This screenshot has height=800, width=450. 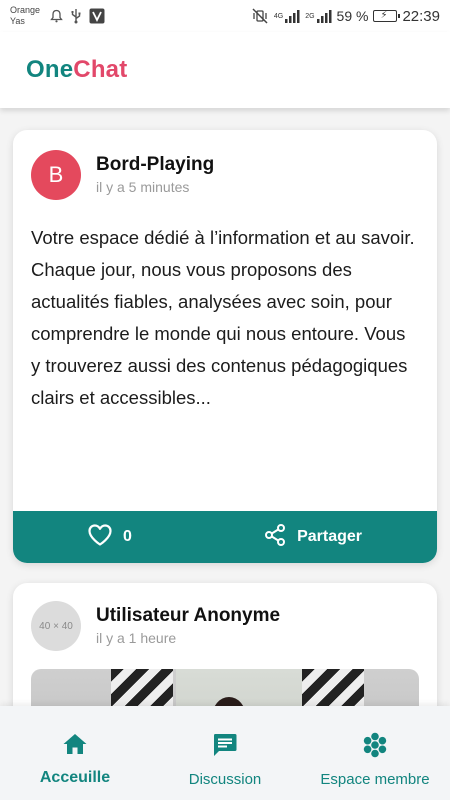 I want to click on avatar-placeholder: 40 × 40, so click(x=56, y=626).